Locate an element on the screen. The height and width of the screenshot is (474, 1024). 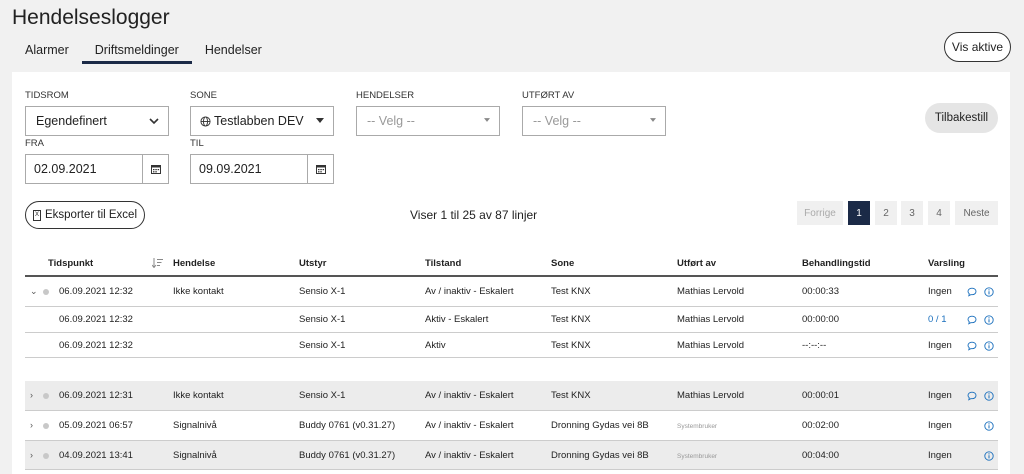
cell-tidspunkt: 06.09.2021 12:31 is located at coordinates (96, 395).